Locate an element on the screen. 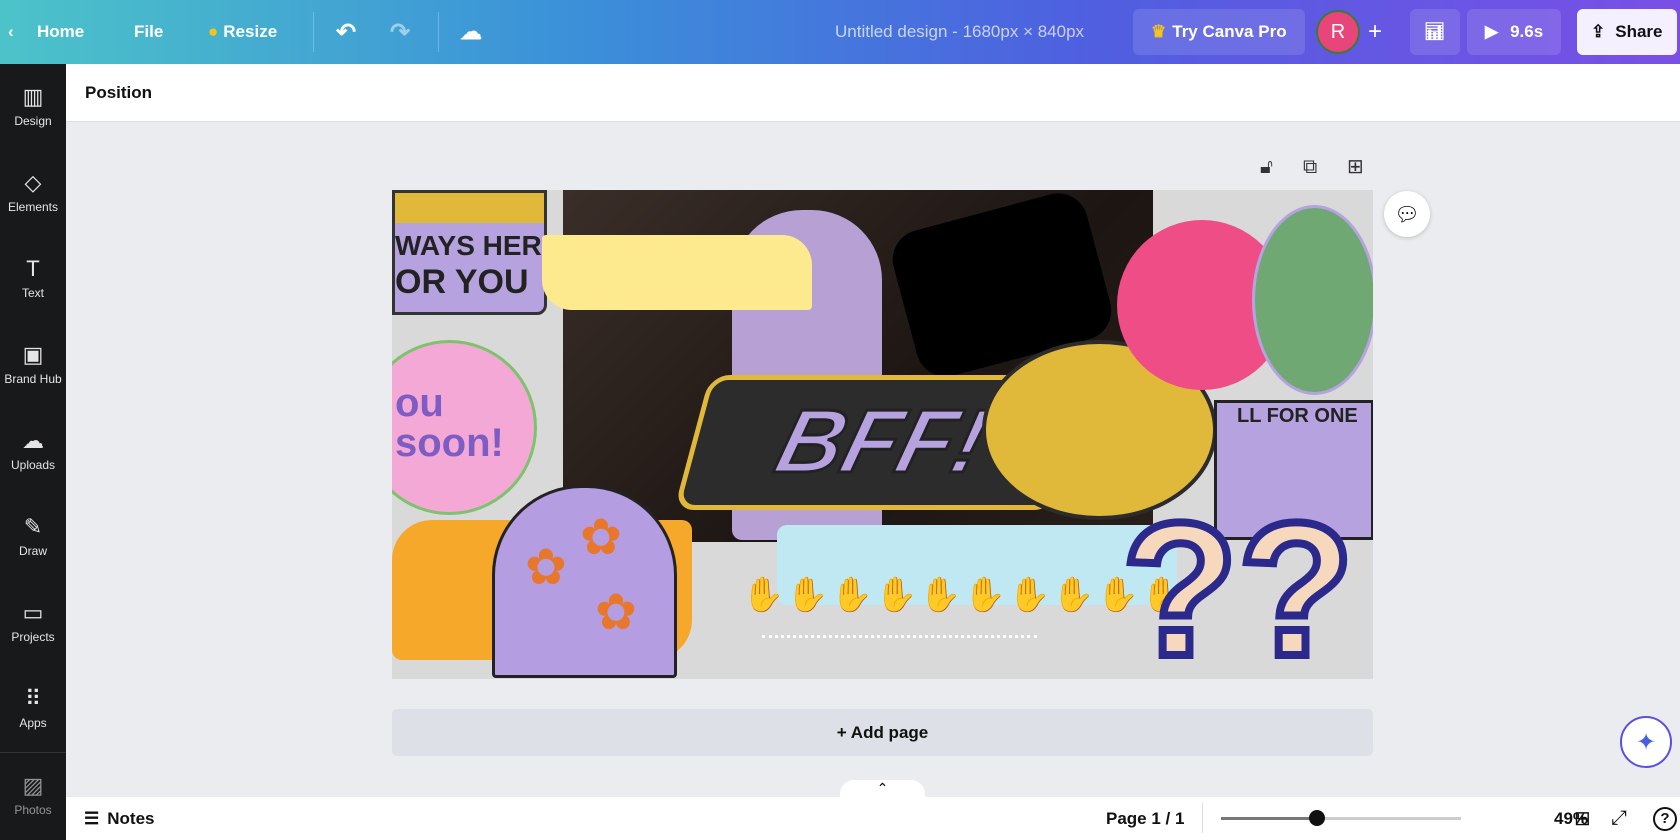 The width and height of the screenshot is (1680, 840). bottom-bar: ☰ Notes Page 1 / 1 49% ⊞ ⤢ ? is located at coordinates (873, 818).